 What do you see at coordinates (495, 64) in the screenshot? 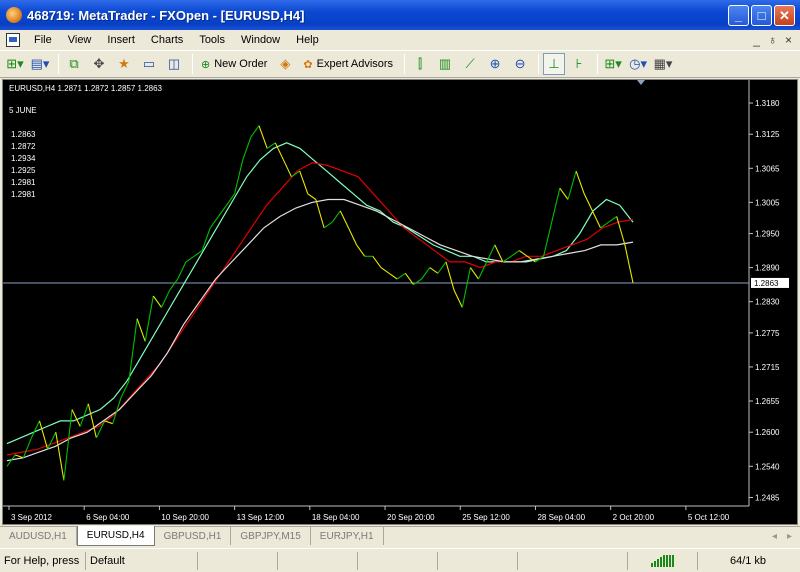
I see `zoom-in-icon: ⊕` at bounding box center [495, 64].